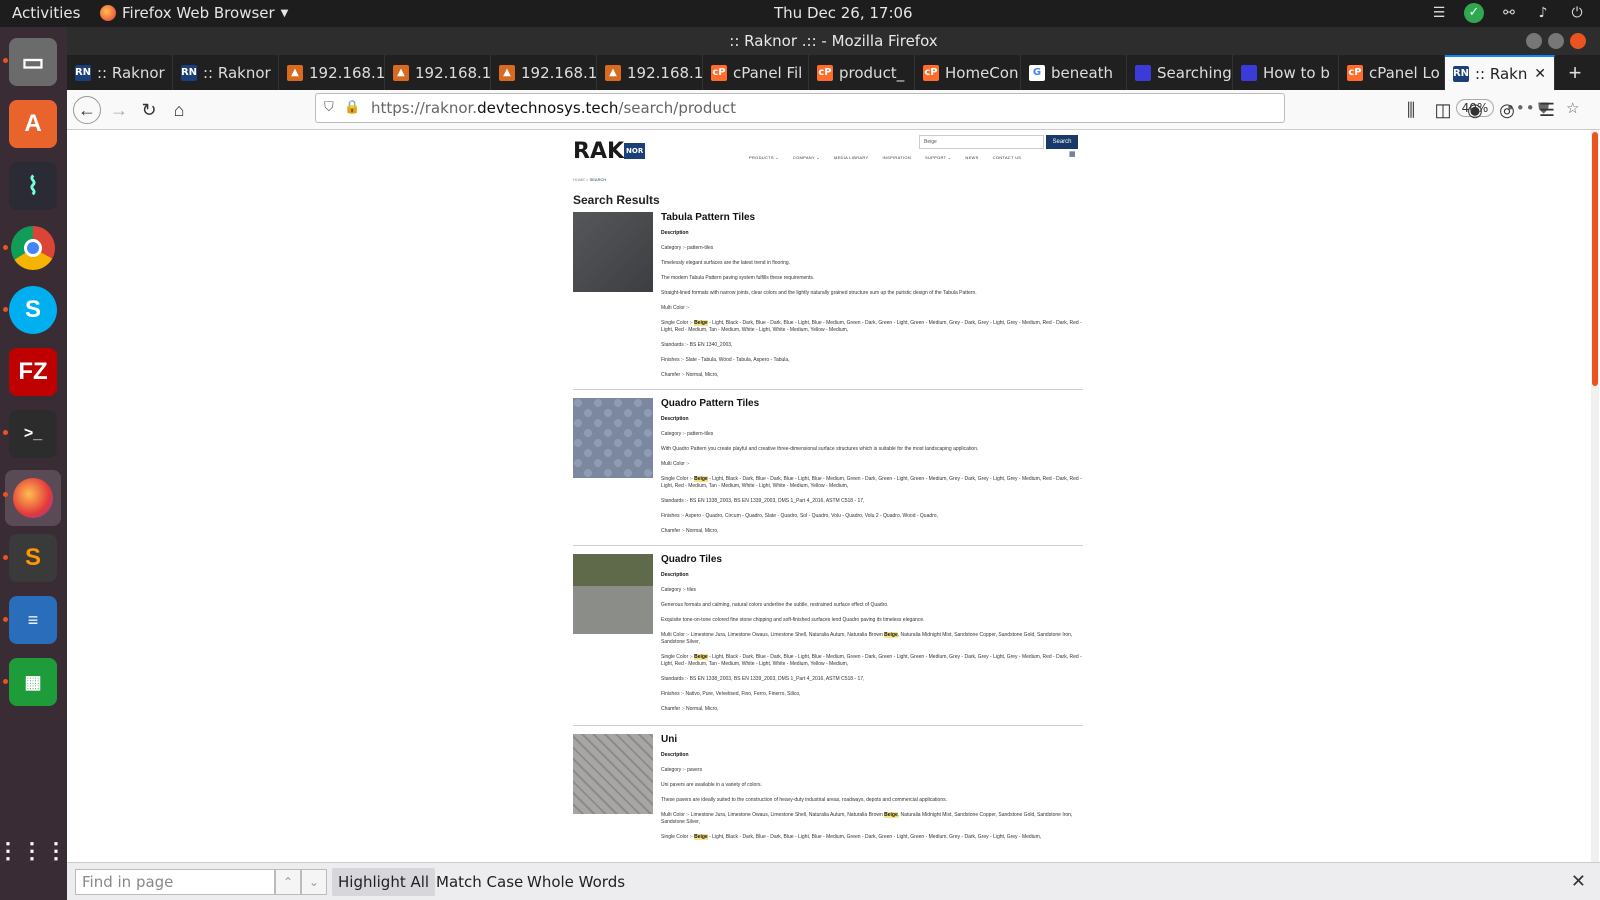 The height and width of the screenshot is (900, 1600). What do you see at coordinates (288, 882) in the screenshot?
I see `find-previous-button: ⌃` at bounding box center [288, 882].